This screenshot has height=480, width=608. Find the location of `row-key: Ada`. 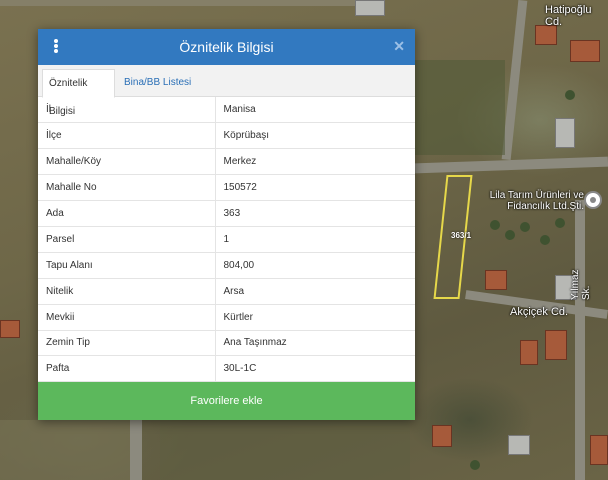

row-key: Ada is located at coordinates (127, 213).